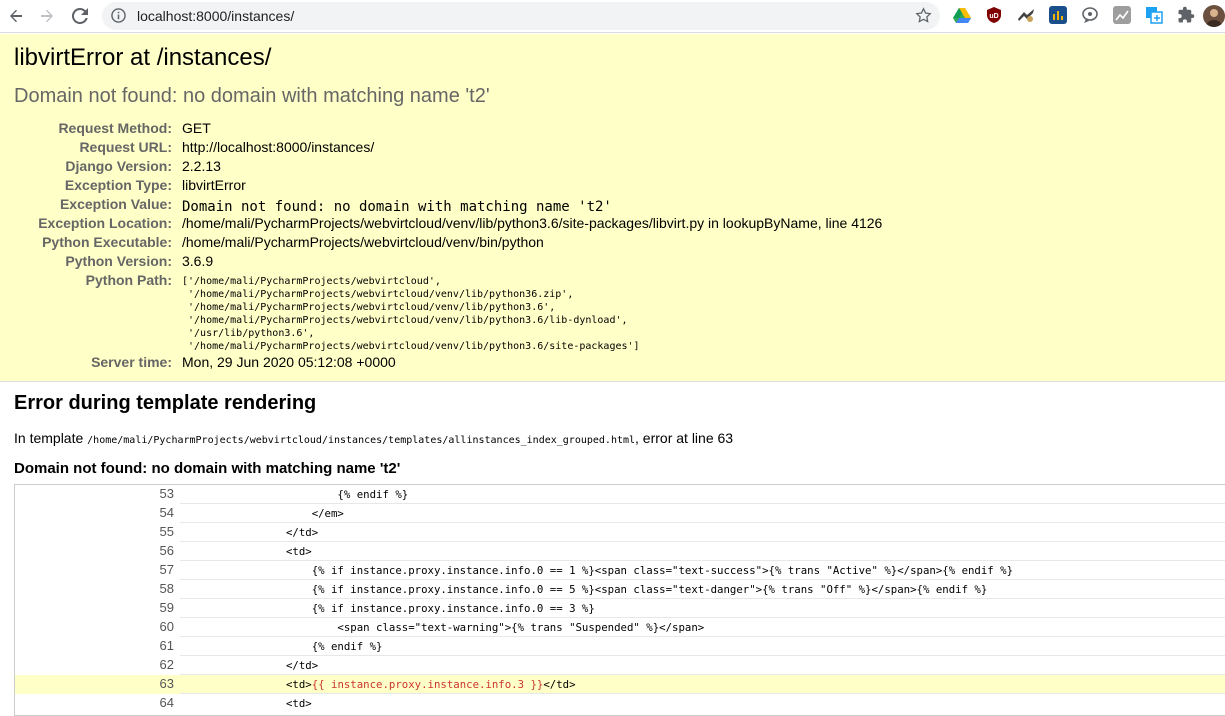 This screenshot has width=1225, height=716. What do you see at coordinates (1090, 15) in the screenshot?
I see `chat-extension-icon` at bounding box center [1090, 15].